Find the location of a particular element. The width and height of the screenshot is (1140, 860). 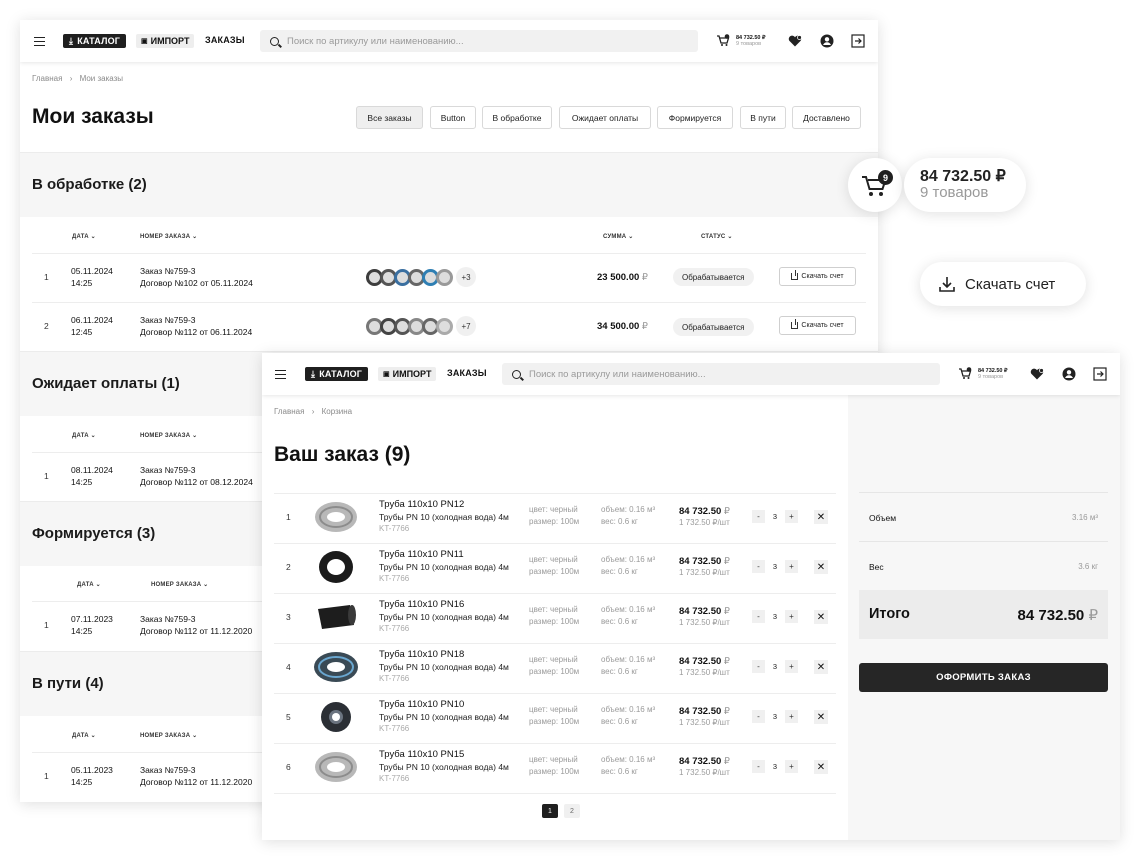

page-1-button: 1 is located at coordinates (550, 811).